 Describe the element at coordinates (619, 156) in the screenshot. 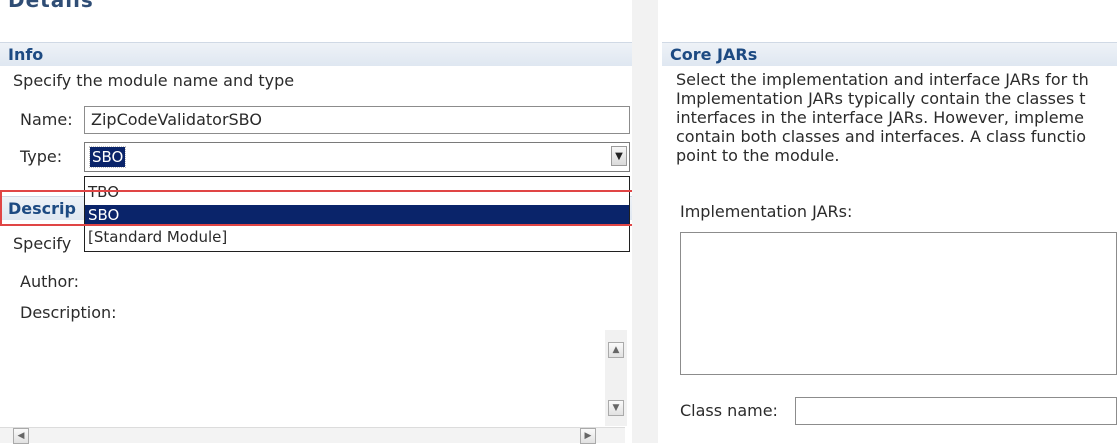

I see `chevron-down-icon: ▼` at that location.